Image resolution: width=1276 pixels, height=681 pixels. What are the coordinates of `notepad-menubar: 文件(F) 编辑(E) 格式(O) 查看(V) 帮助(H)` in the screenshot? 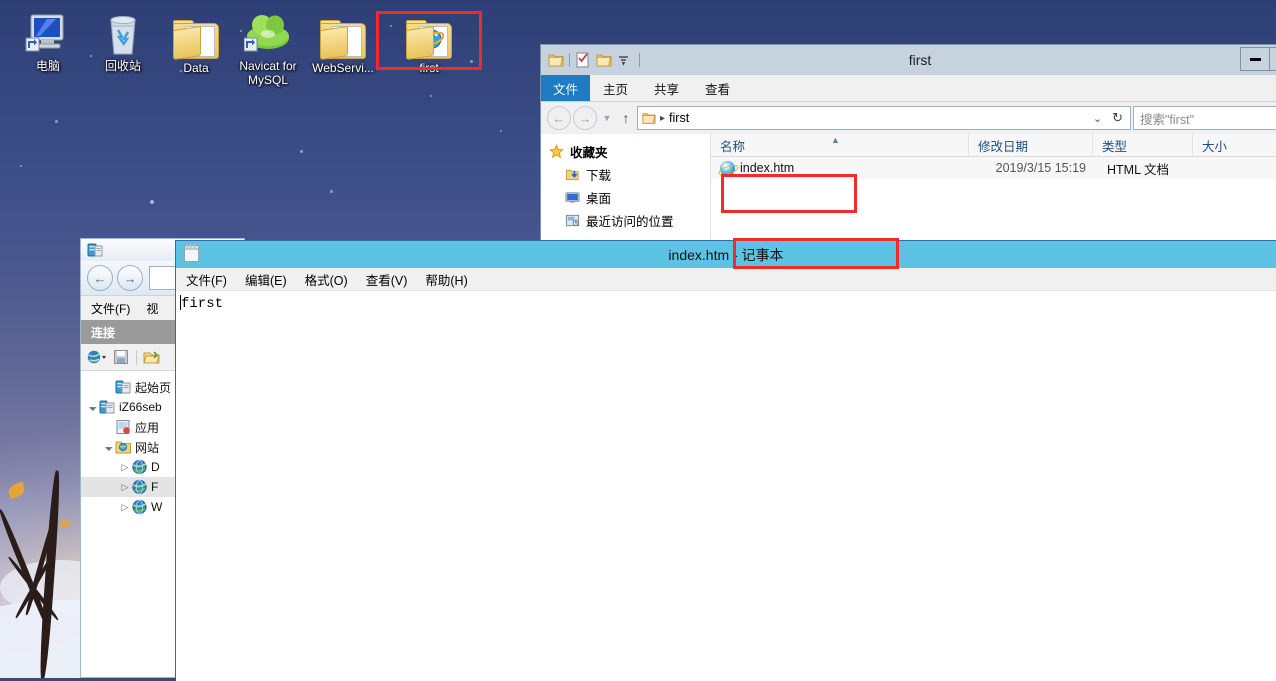 It's located at (726, 279).